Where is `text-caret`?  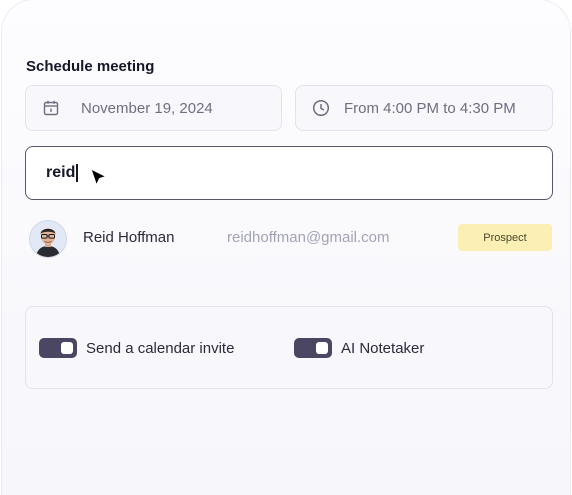
text-caret is located at coordinates (77, 173).